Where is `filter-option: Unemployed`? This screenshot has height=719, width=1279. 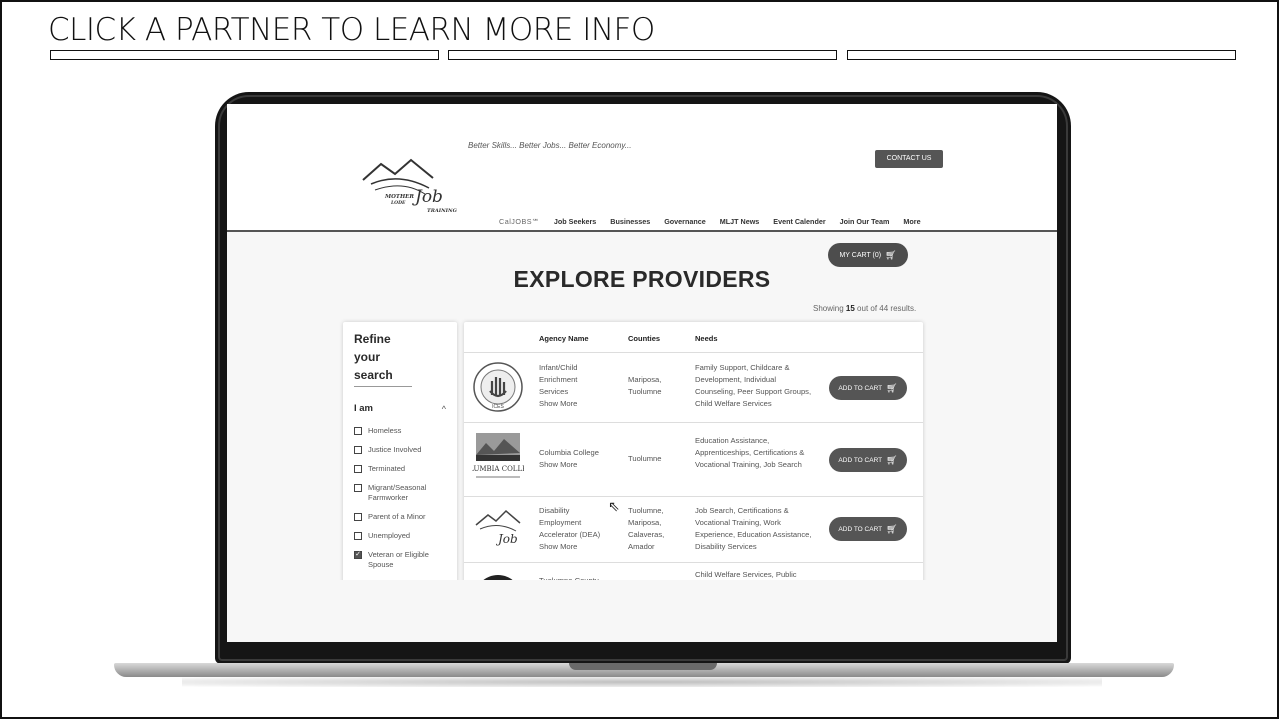 filter-option: Unemployed is located at coordinates (400, 536).